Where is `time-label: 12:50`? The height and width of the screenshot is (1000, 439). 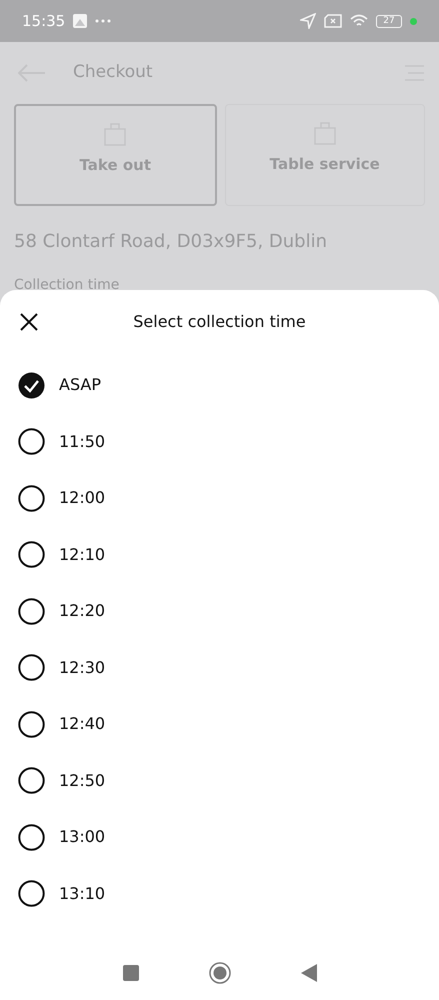 time-label: 12:50 is located at coordinates (82, 781).